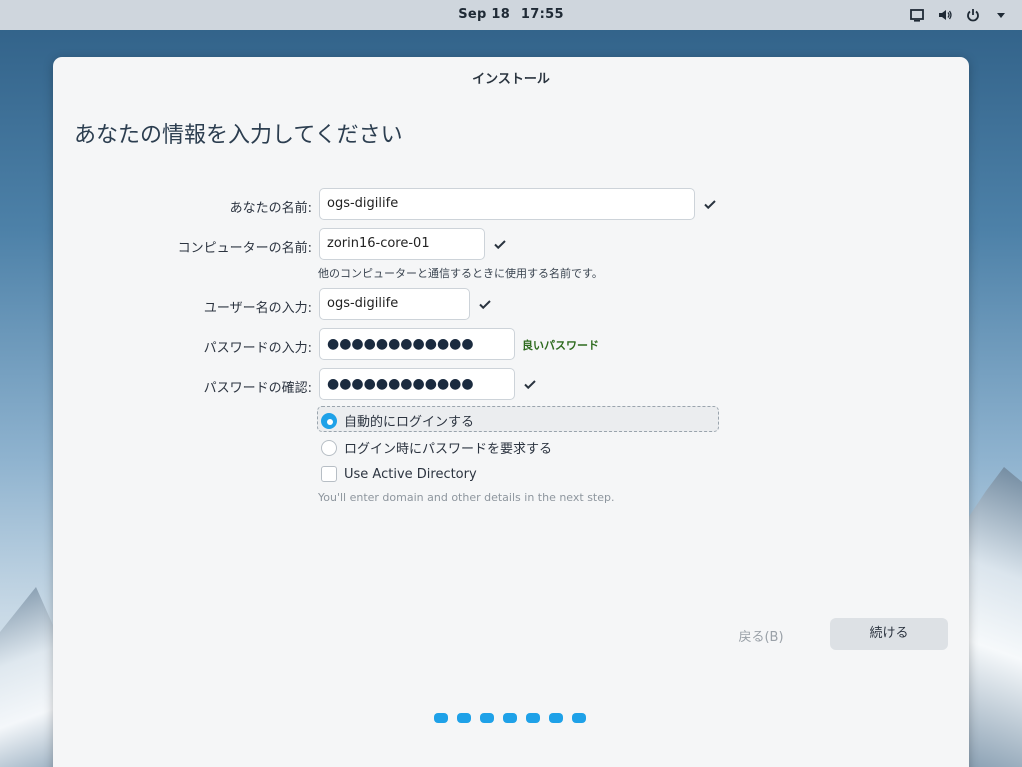  Describe the element at coordinates (973, 15) in the screenshot. I see `power-icon` at that location.